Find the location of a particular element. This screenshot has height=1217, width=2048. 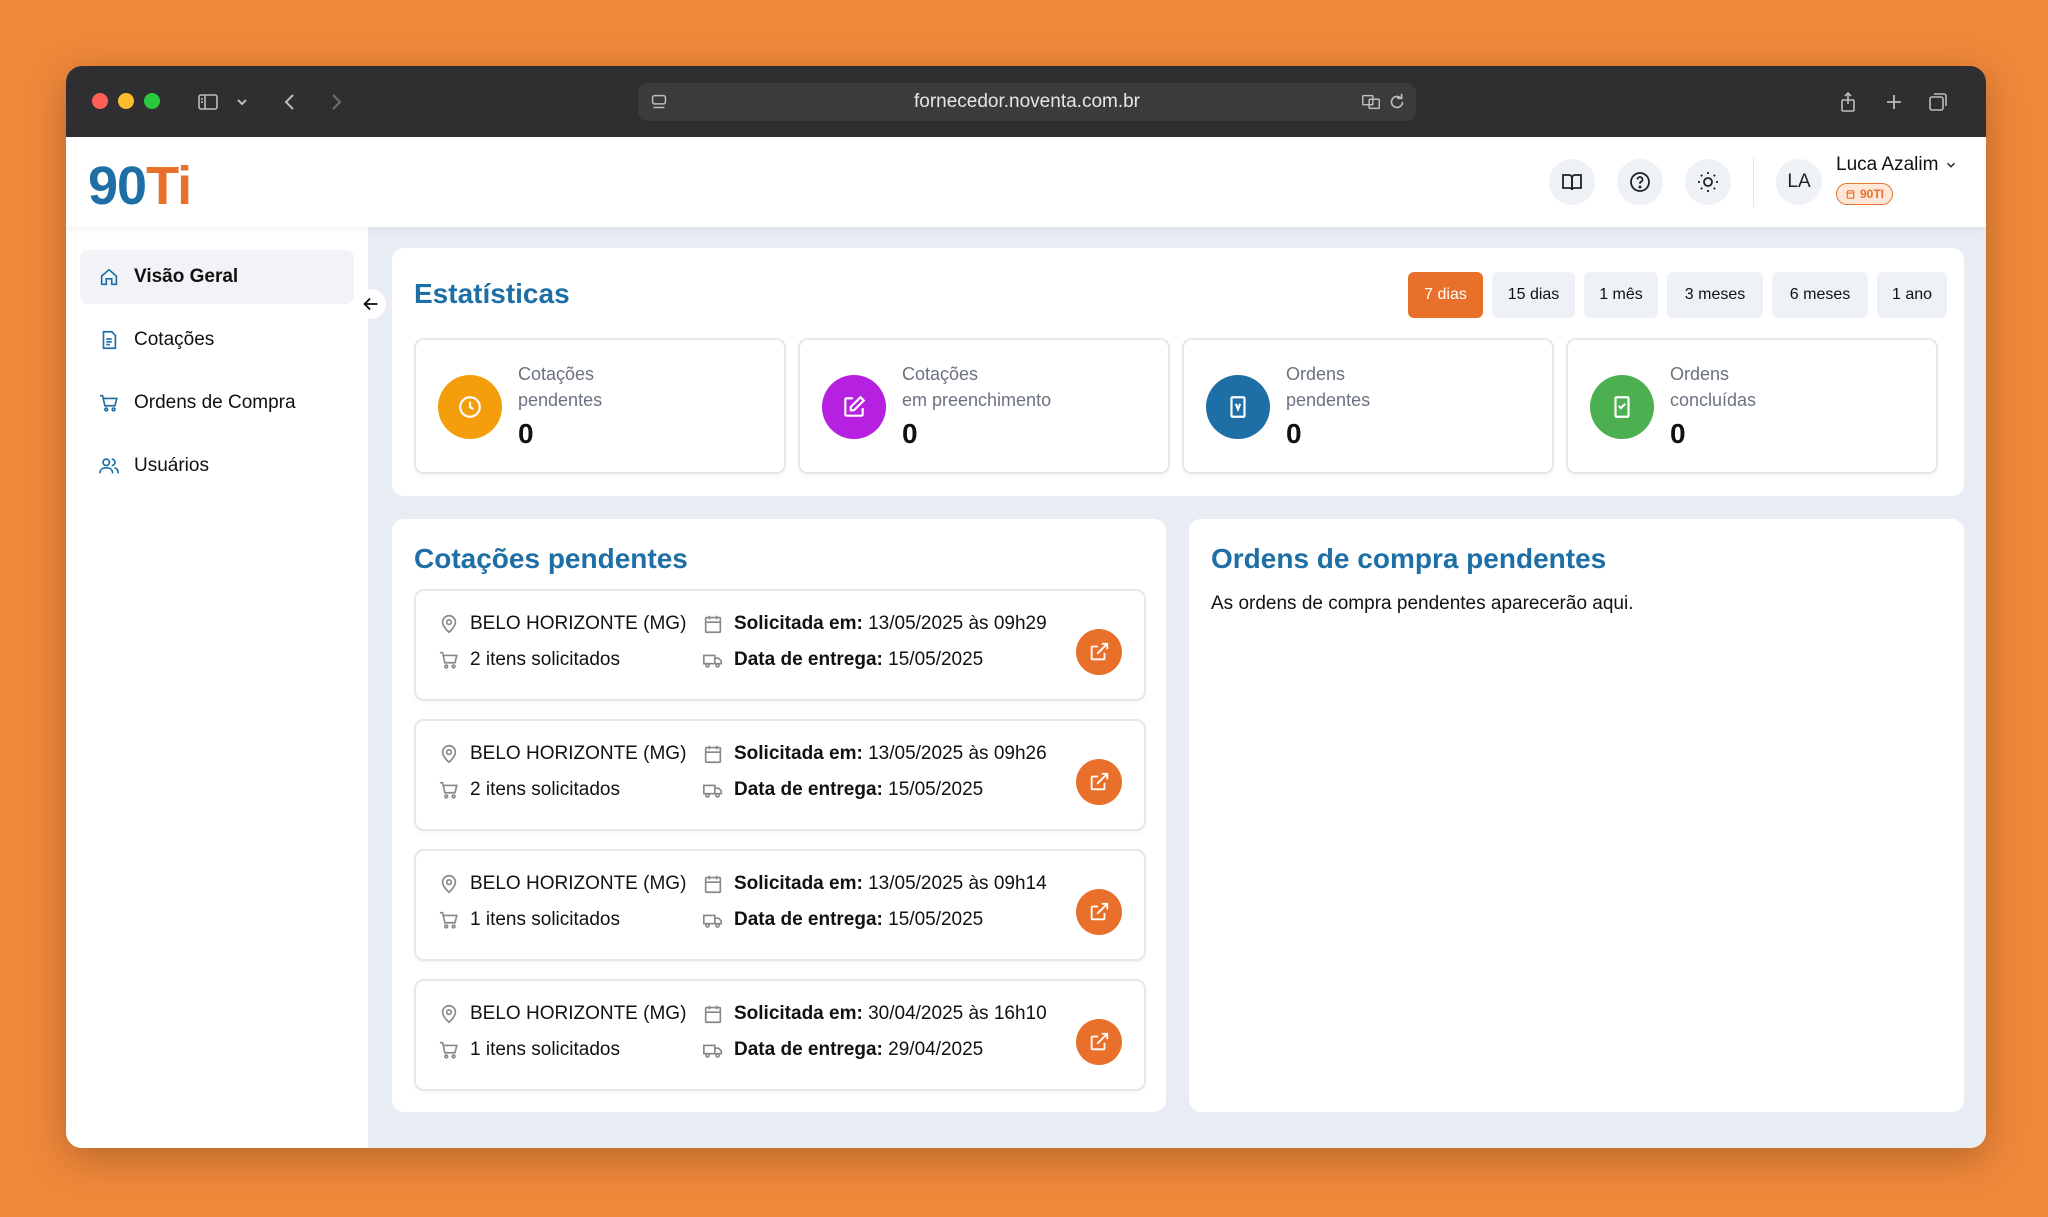

edit-icon is located at coordinates (854, 407).